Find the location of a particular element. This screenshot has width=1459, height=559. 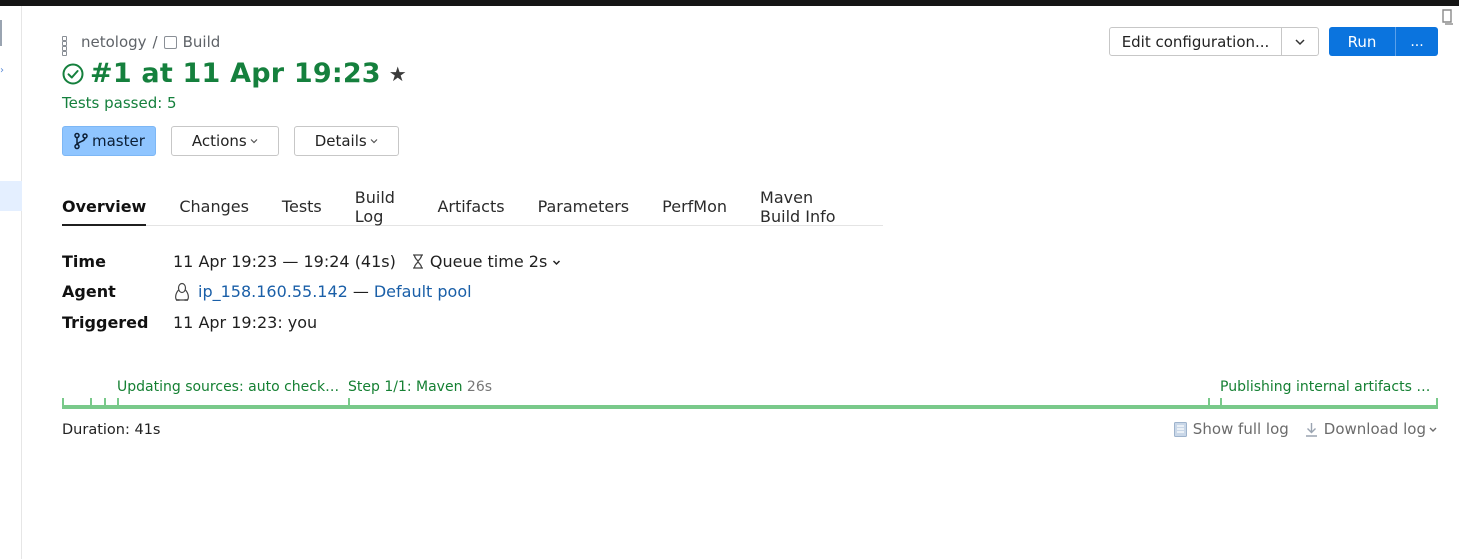

hourglass-icon is located at coordinates (417, 261).